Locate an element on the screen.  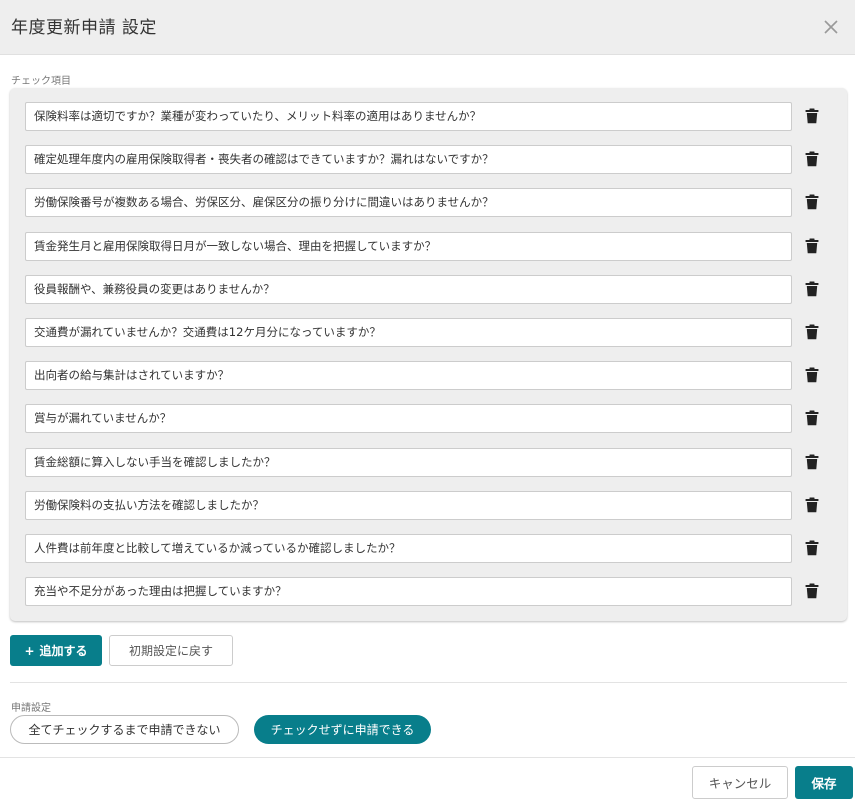
checklist-label: チェック項目 is located at coordinates (41, 81).